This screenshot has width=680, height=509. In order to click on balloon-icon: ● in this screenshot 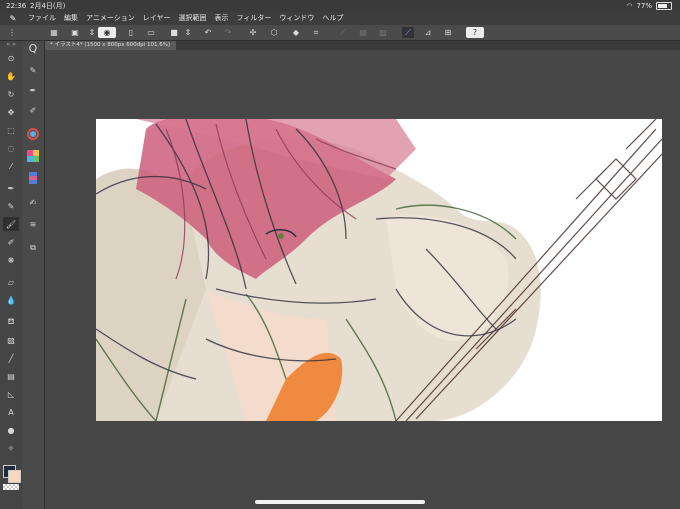, I will do `click(11, 430)`.